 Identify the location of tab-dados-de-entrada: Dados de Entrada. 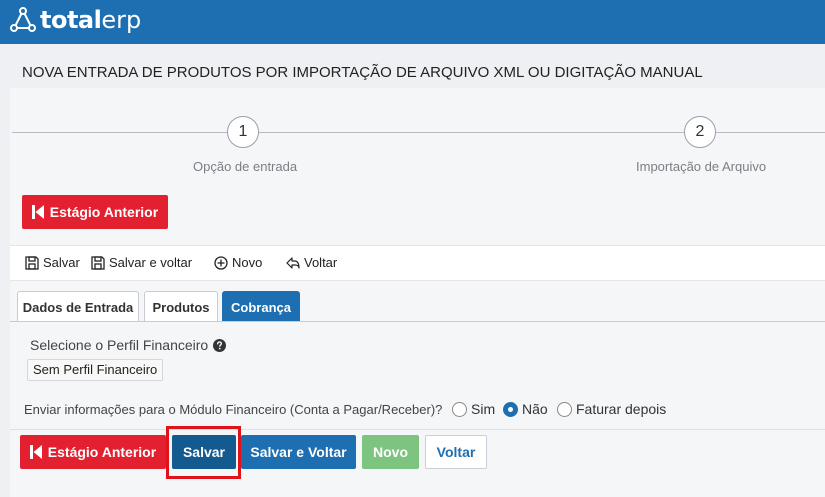
(78, 306).